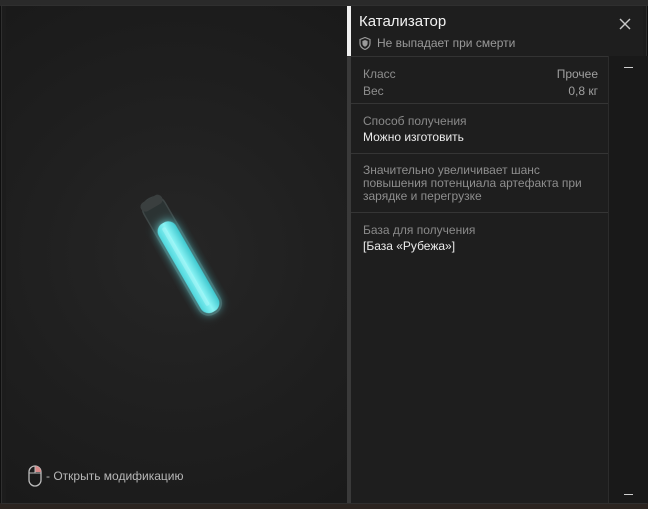  What do you see at coordinates (413, 137) in the screenshot?
I see `obtain-value: Можно изготовить` at bounding box center [413, 137].